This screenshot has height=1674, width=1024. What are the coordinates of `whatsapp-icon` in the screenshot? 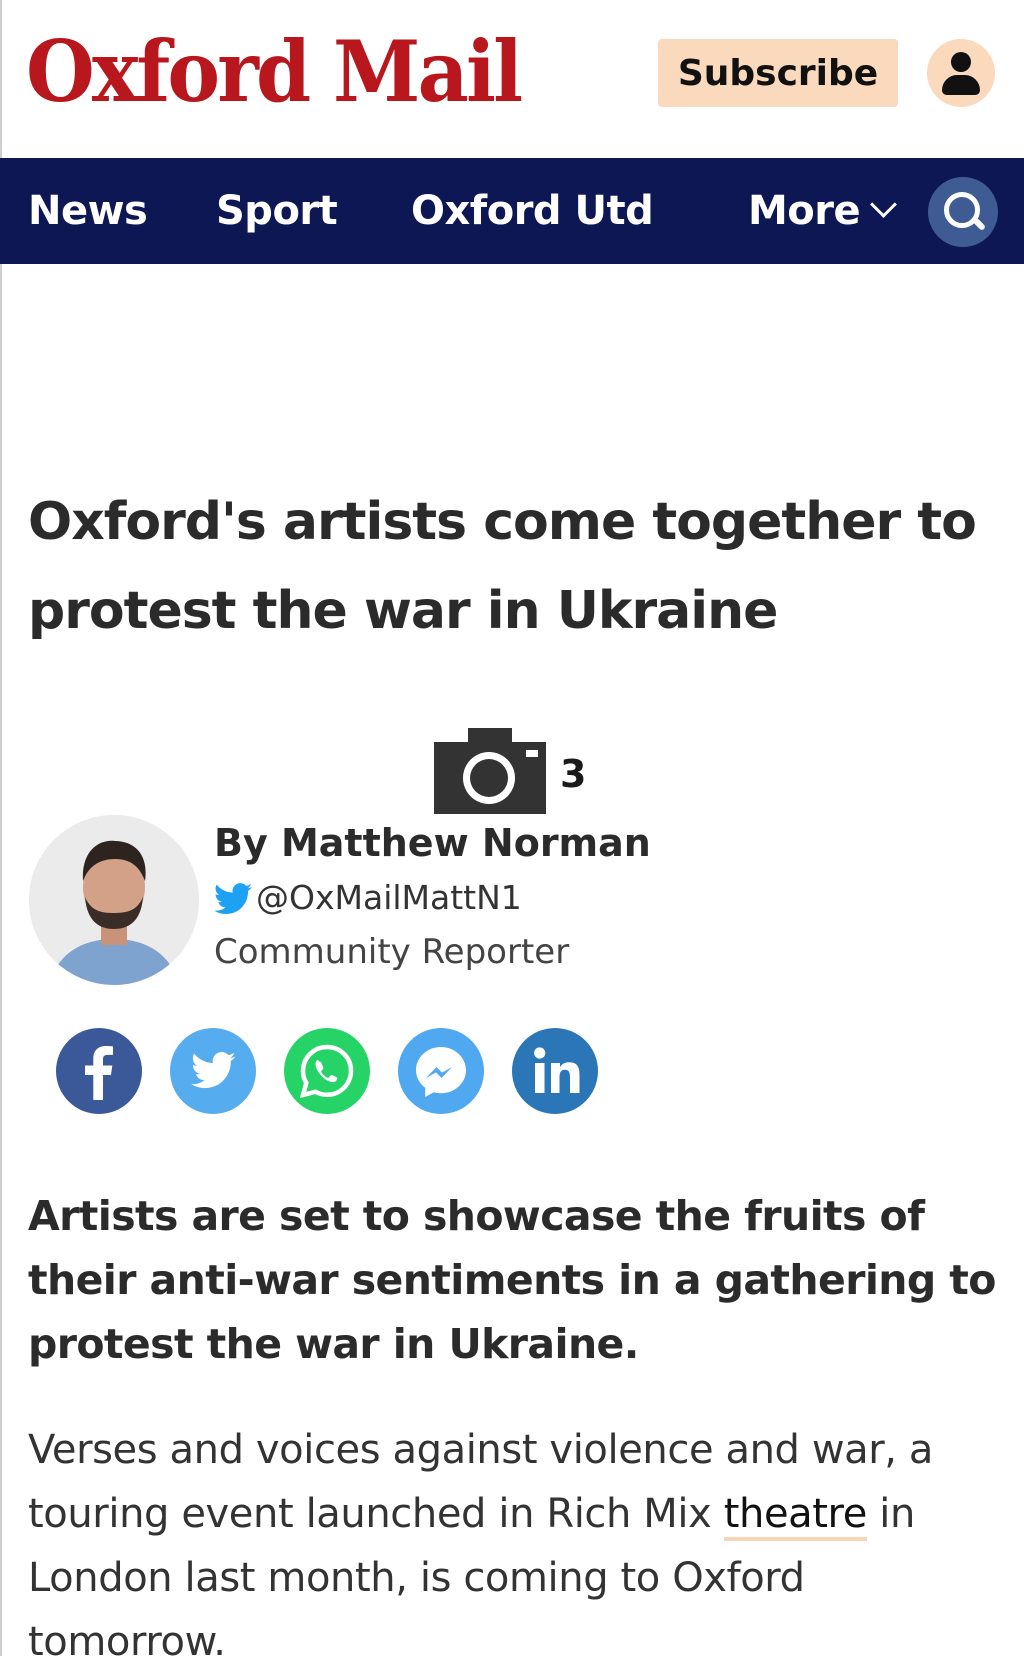 It's located at (327, 1071).